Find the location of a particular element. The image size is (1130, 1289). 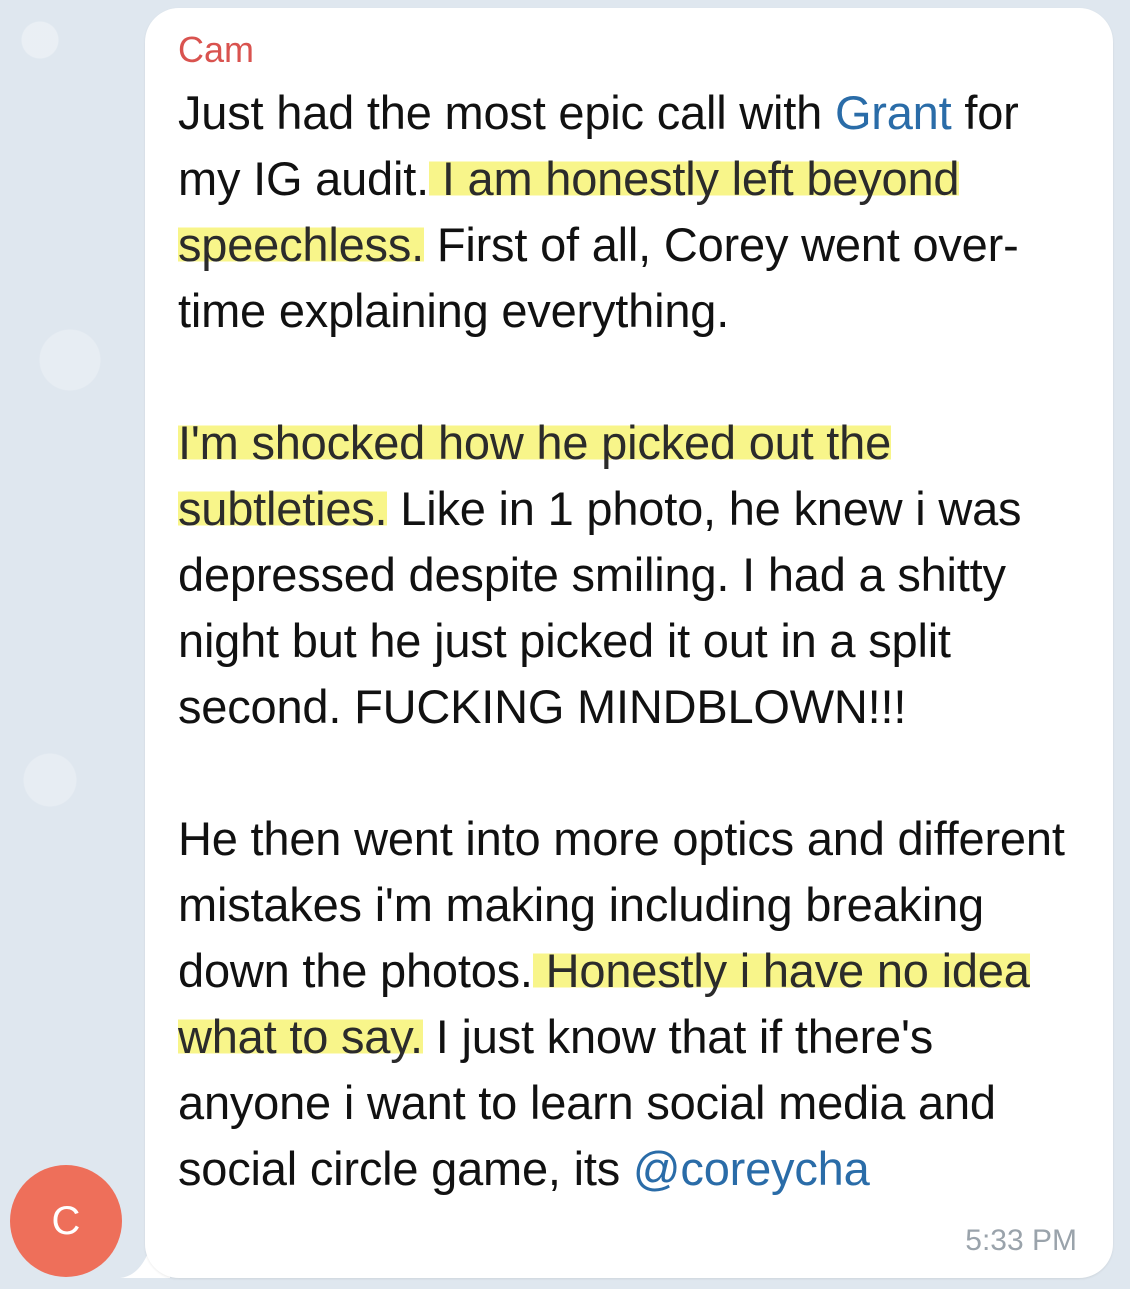

mention-coreycha: @coreycha is located at coordinates (751, 1168).